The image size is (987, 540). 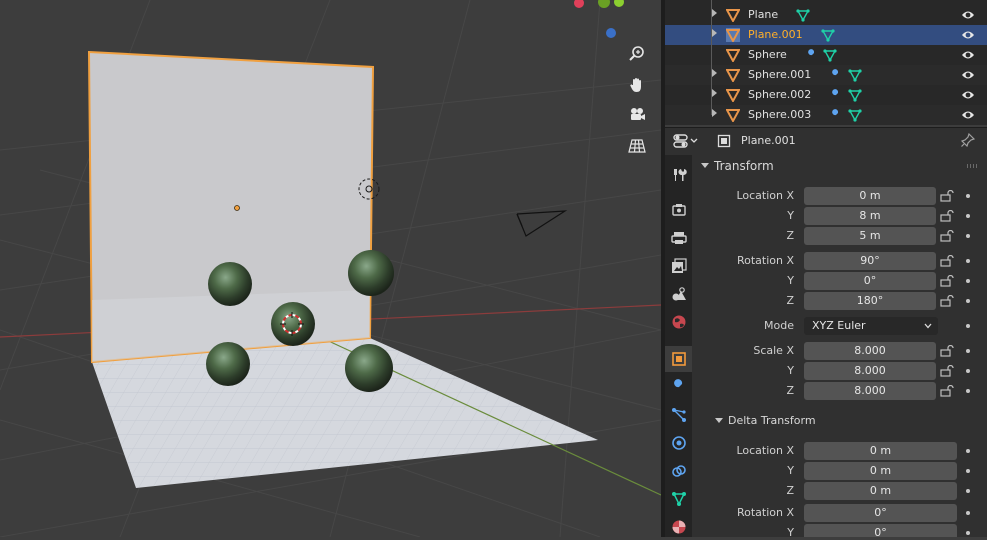 I want to click on tab-output, so click(x=678, y=238).